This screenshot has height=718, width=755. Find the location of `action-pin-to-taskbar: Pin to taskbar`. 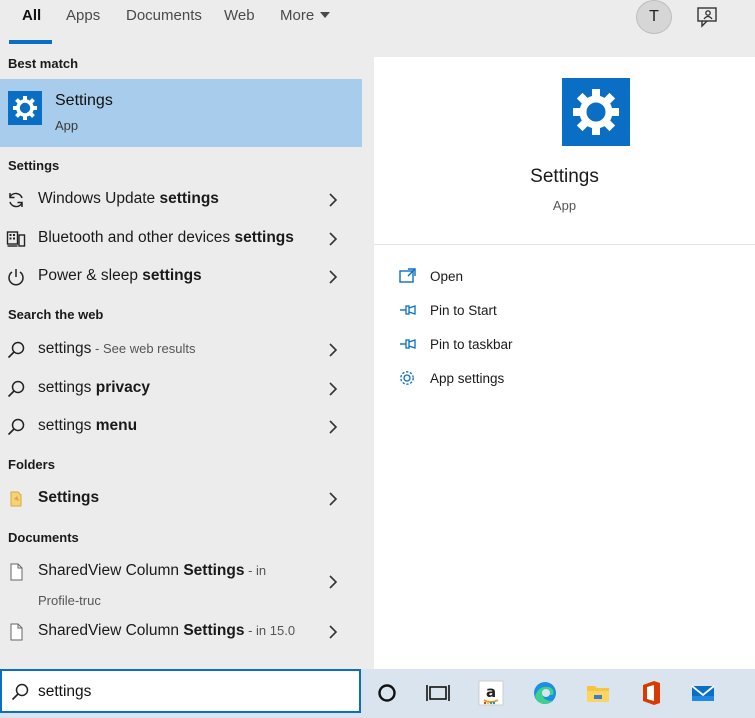

action-pin-to-taskbar: Pin to taskbar is located at coordinates (568, 345).